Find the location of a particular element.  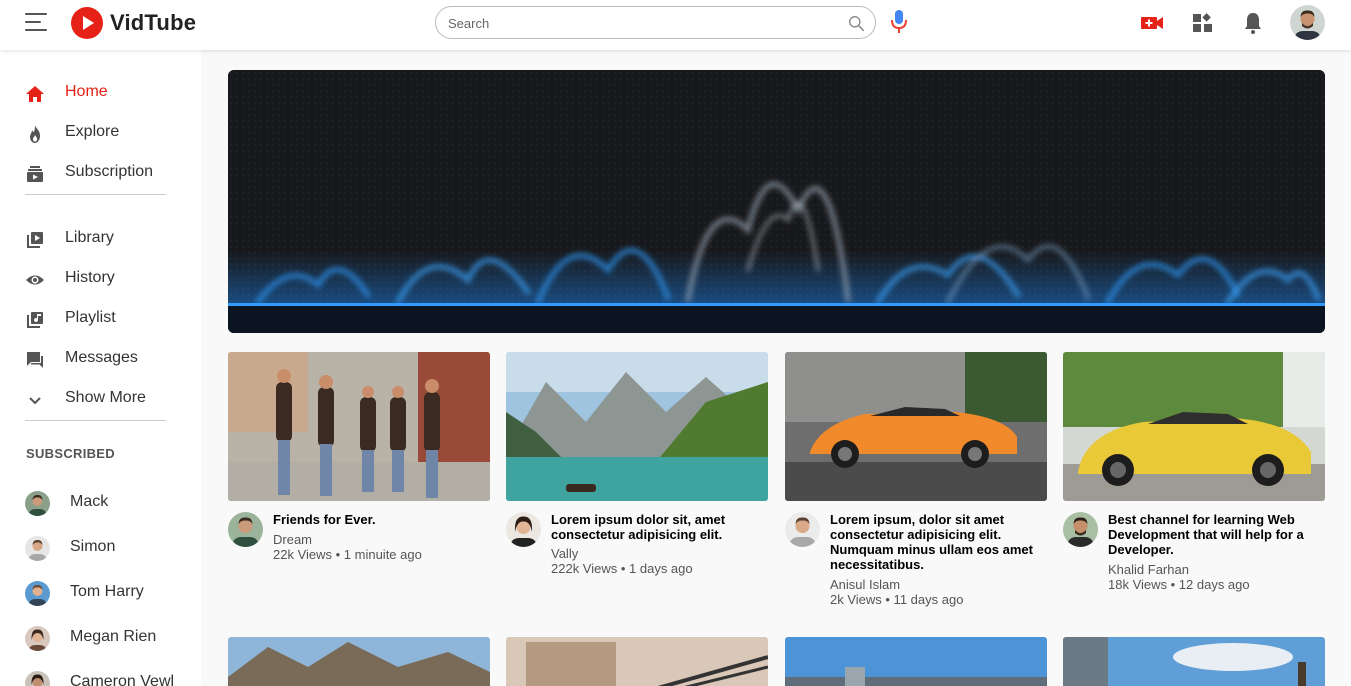

sidebar-item-subscription: Subscription is located at coordinates (100, 173).